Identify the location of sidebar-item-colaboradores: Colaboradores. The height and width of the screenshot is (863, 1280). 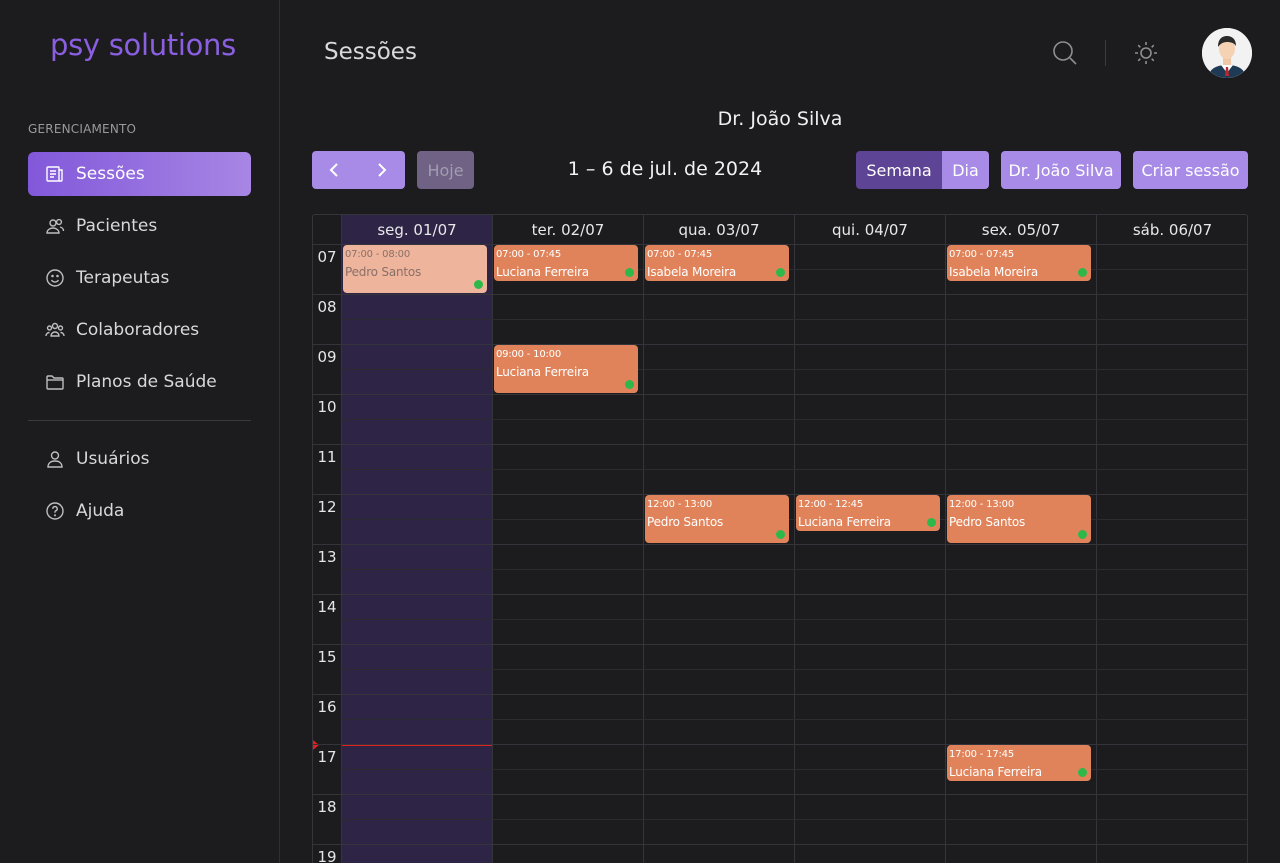
(139, 330).